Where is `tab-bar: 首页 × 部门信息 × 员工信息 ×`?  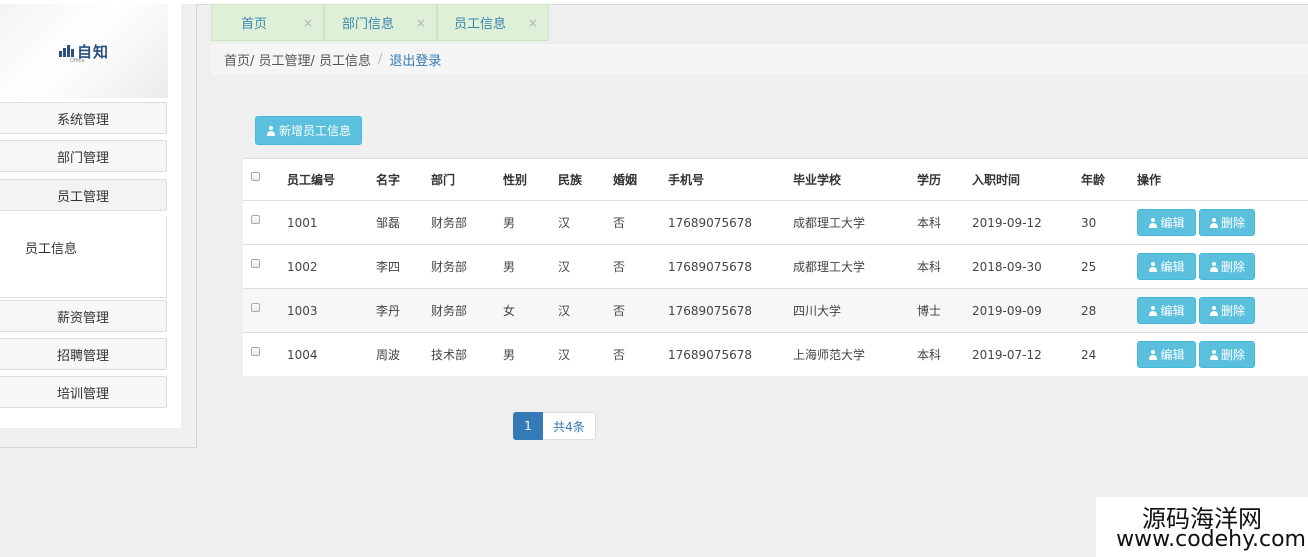 tab-bar: 首页 × 部门信息 × 员工信息 × is located at coordinates (380, 22).